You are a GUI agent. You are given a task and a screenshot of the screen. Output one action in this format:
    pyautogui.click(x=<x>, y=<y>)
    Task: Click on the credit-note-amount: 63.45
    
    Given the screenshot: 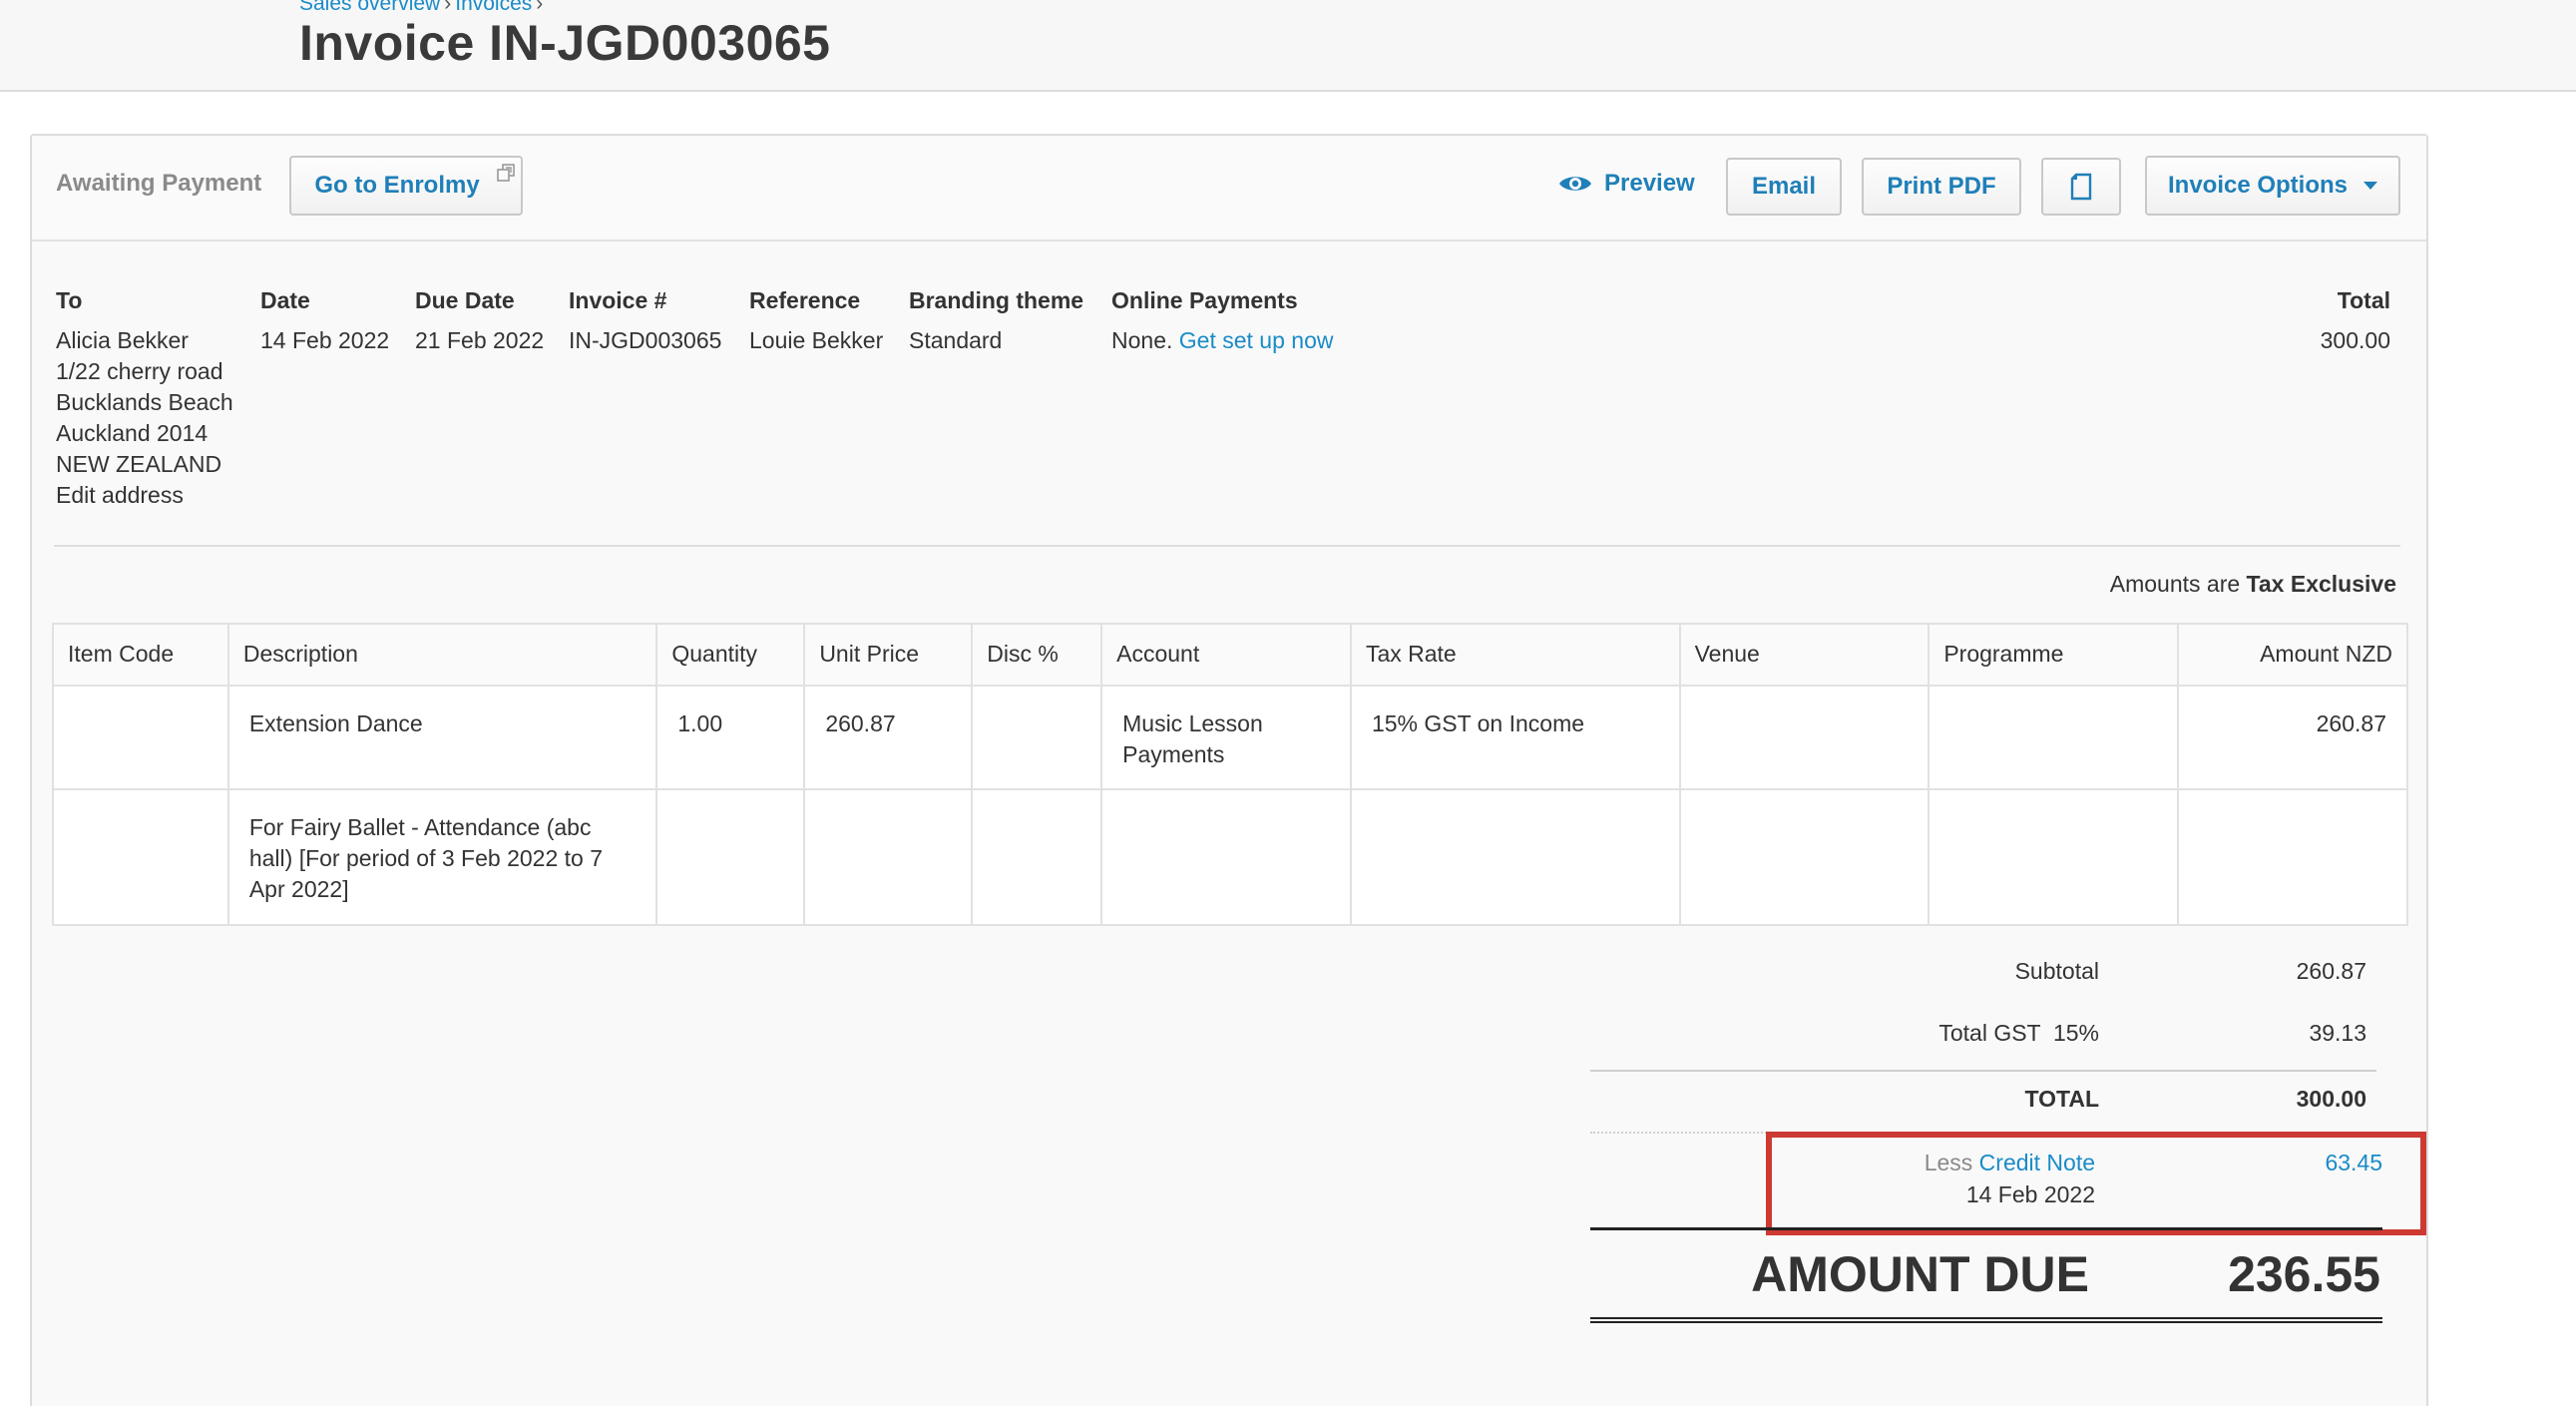 What is the action you would take?
    pyautogui.click(x=2353, y=1163)
    